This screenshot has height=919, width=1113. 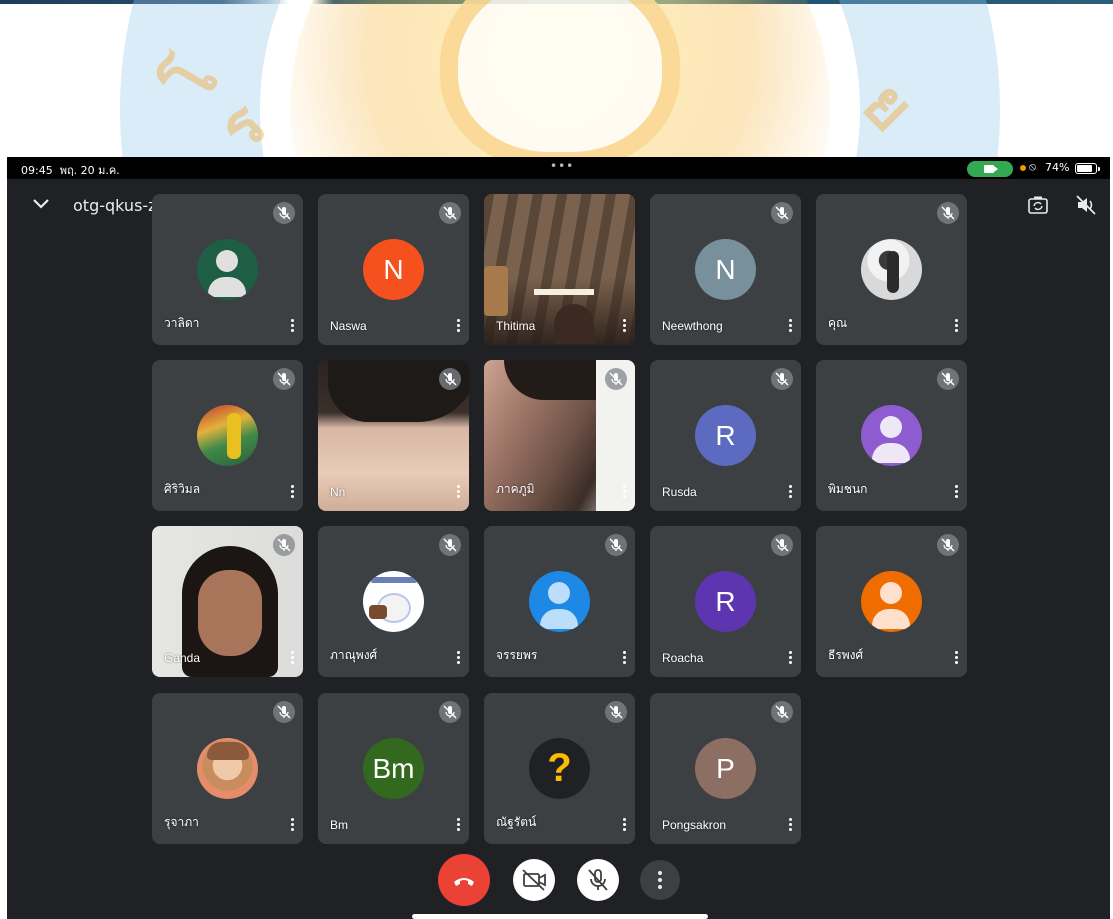 What do you see at coordinates (338, 492) in the screenshot?
I see `participant-name: Nn` at bounding box center [338, 492].